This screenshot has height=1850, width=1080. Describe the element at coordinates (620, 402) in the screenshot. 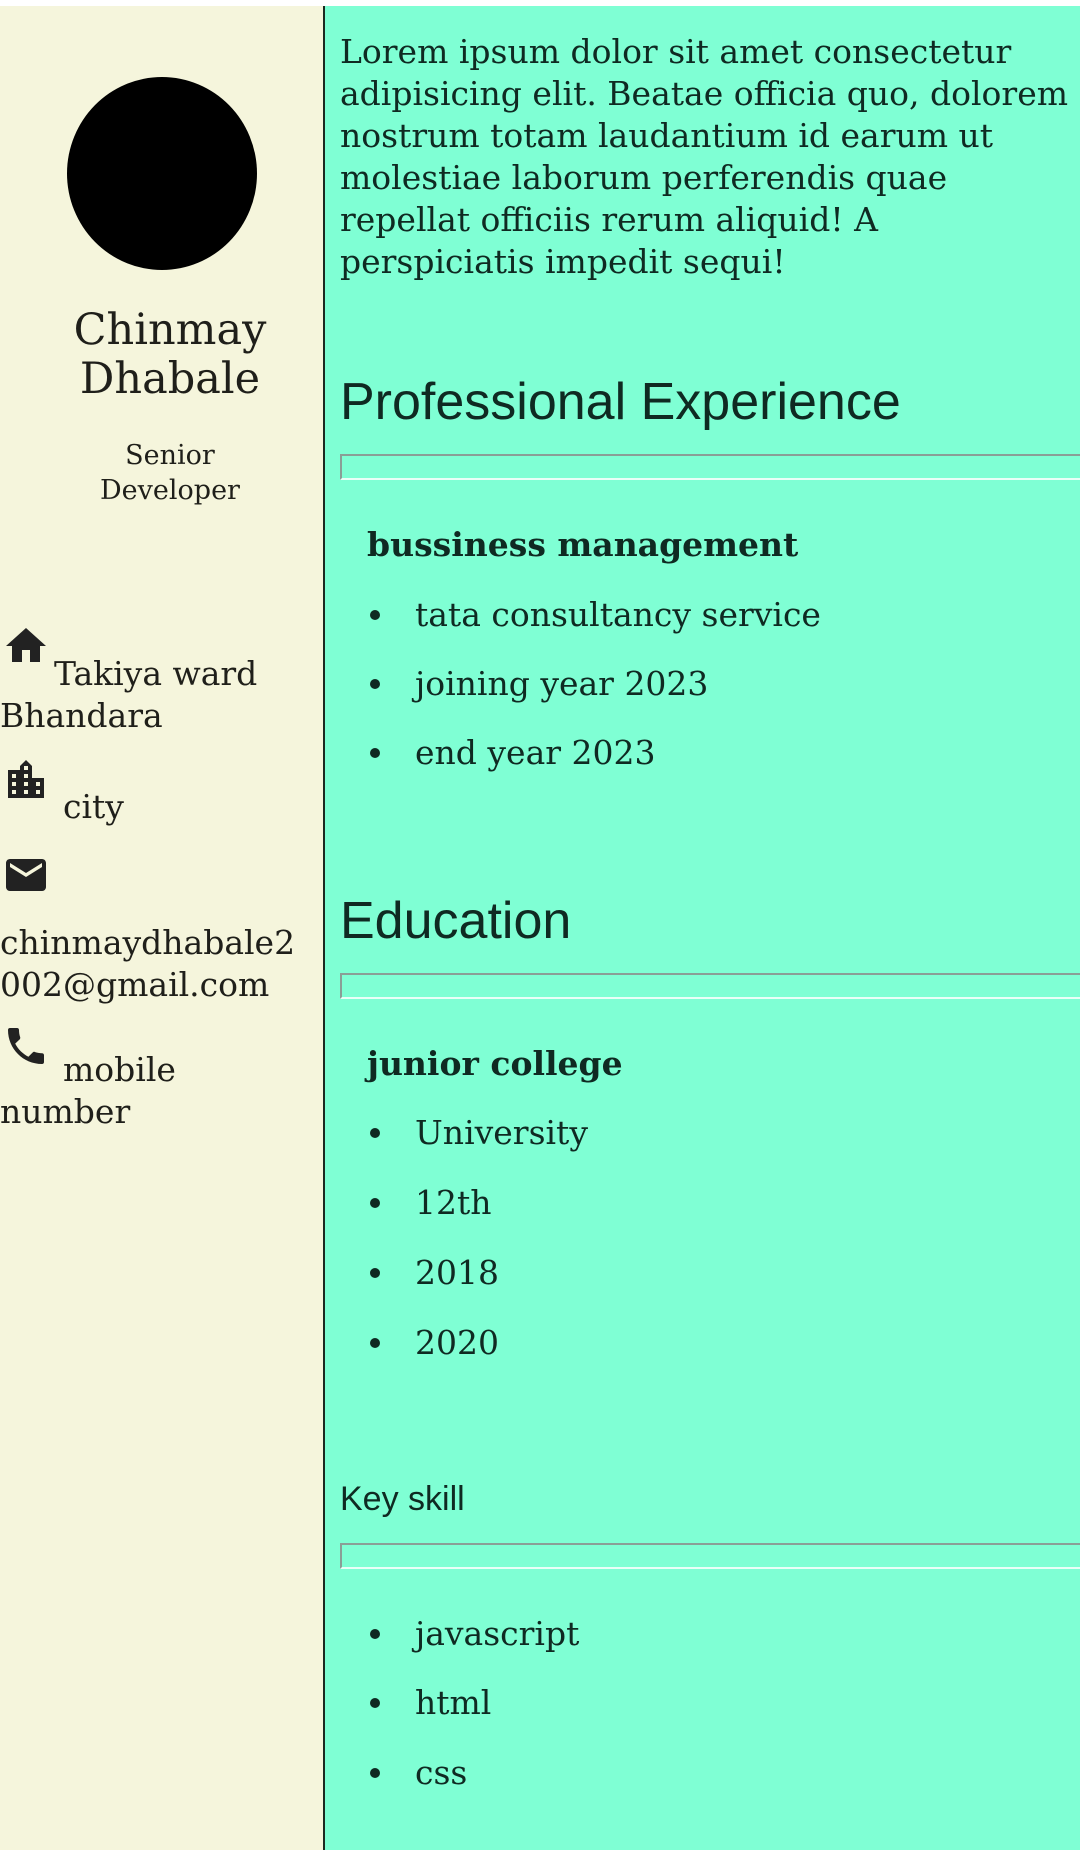

I see `experience-heading: Professional Experience` at that location.